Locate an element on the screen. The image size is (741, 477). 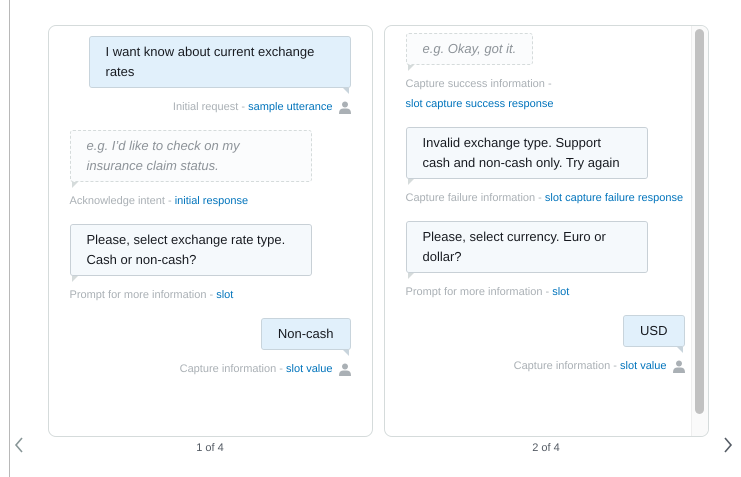
caption-link: slot capture failure response is located at coordinates (614, 198).